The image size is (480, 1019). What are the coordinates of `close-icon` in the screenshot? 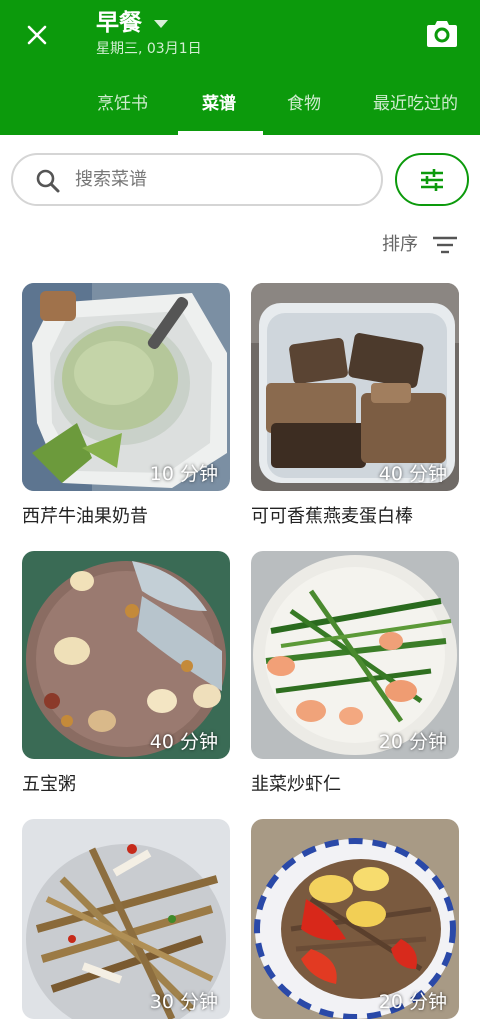 It's located at (37, 35).